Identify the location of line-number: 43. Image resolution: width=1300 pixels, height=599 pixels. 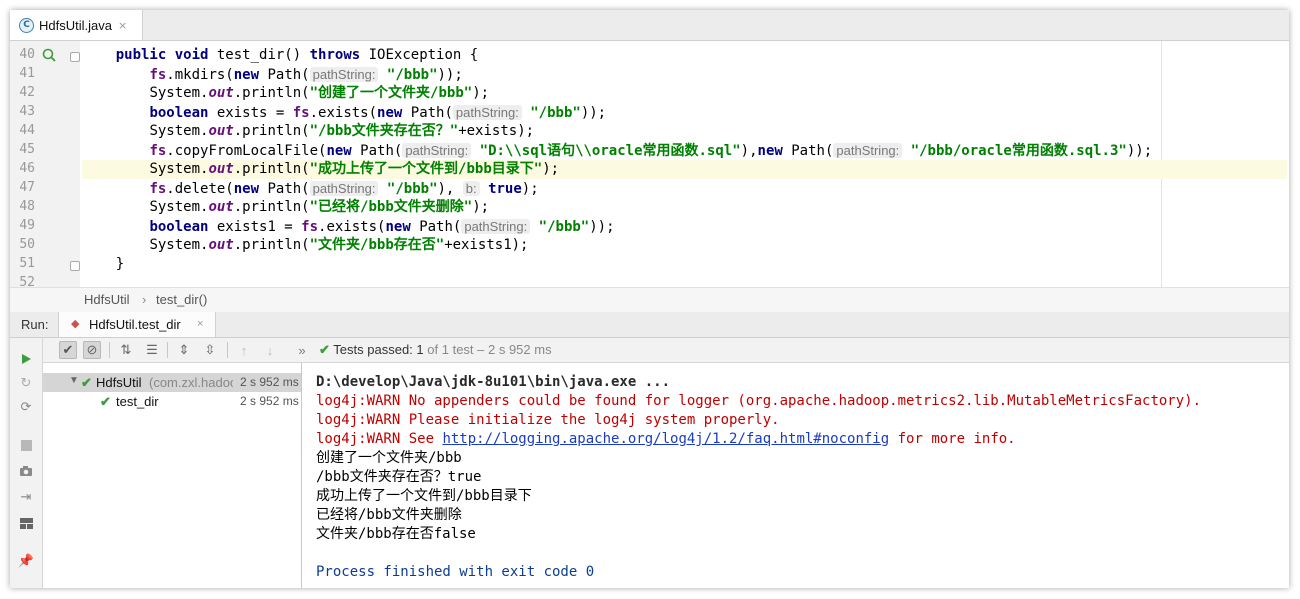
(27, 111).